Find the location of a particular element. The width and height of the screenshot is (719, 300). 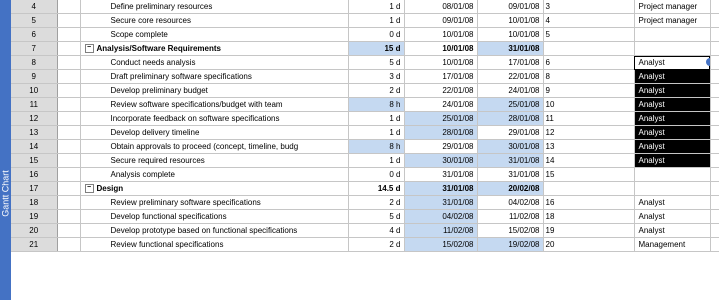

task-name-cell: Conduct needs analysis is located at coordinates (214, 62).